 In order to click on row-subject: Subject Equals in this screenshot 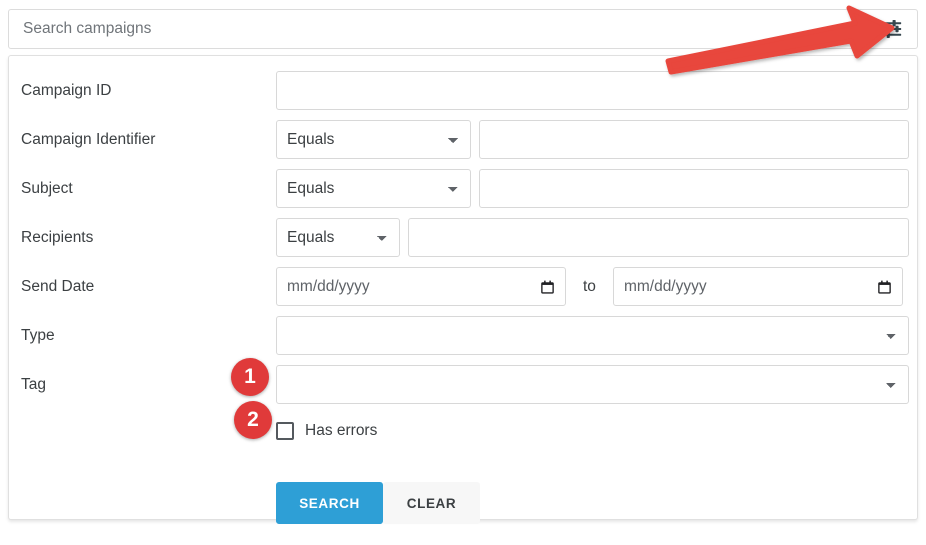, I will do `click(463, 188)`.